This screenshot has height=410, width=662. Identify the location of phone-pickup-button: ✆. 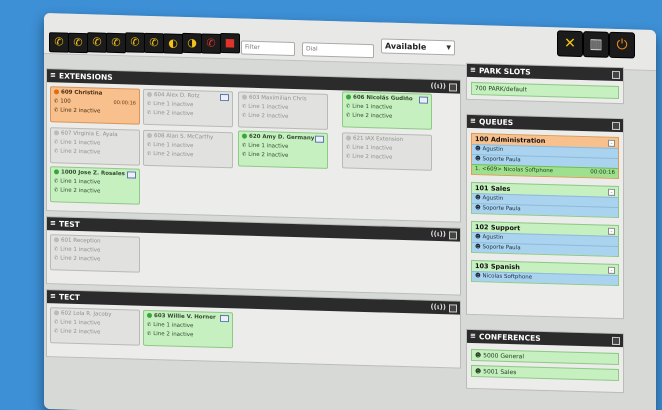
(154, 43).